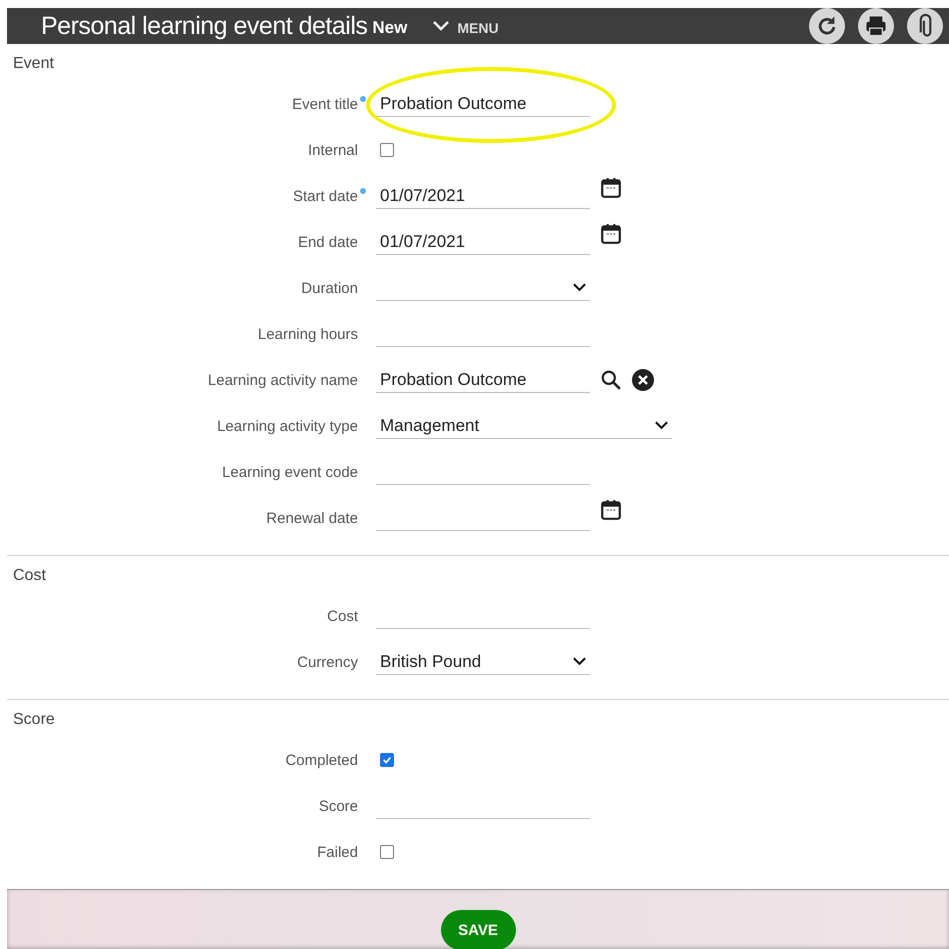 This screenshot has height=949, width=949. What do you see at coordinates (325, 104) in the screenshot?
I see `field-label: Event title` at bounding box center [325, 104].